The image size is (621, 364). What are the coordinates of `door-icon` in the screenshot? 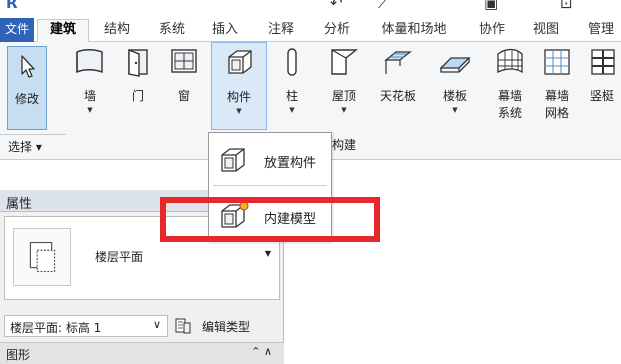 It's located at (138, 62).